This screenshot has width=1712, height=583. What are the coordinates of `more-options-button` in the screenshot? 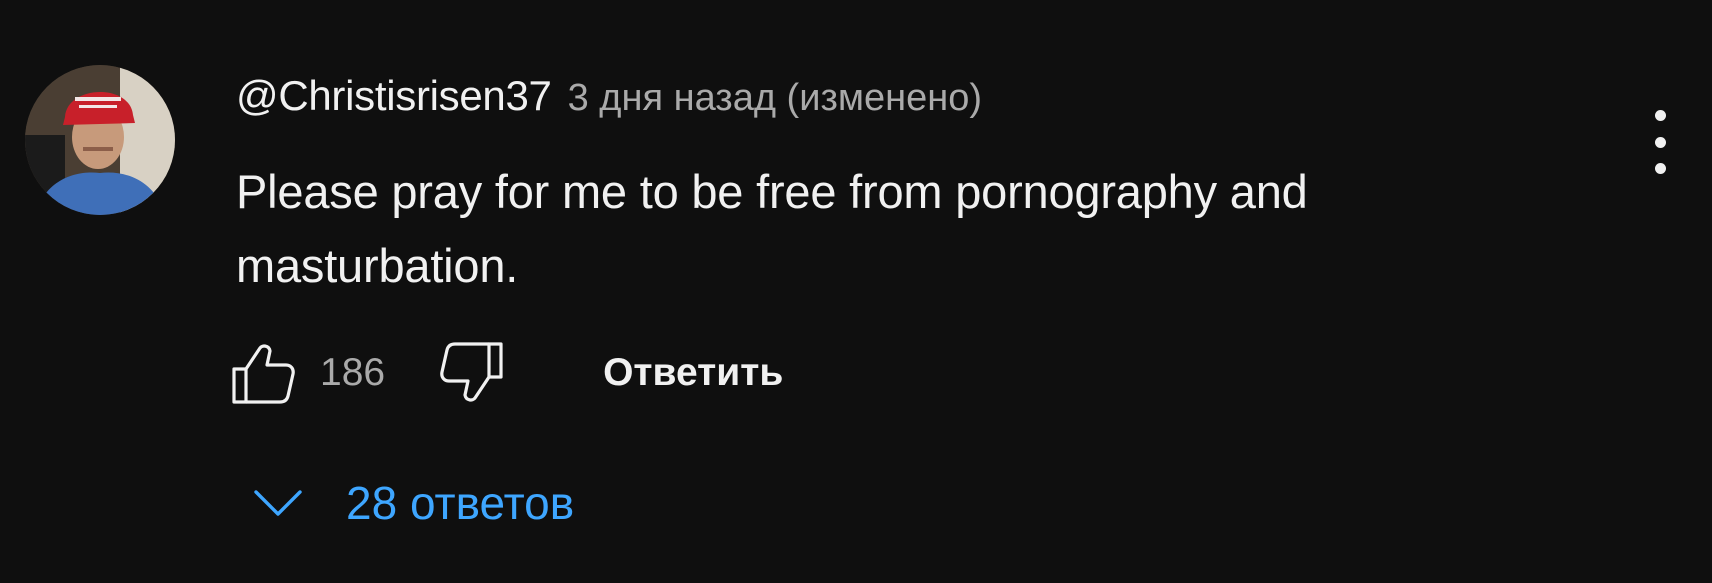 It's located at (1660, 142).